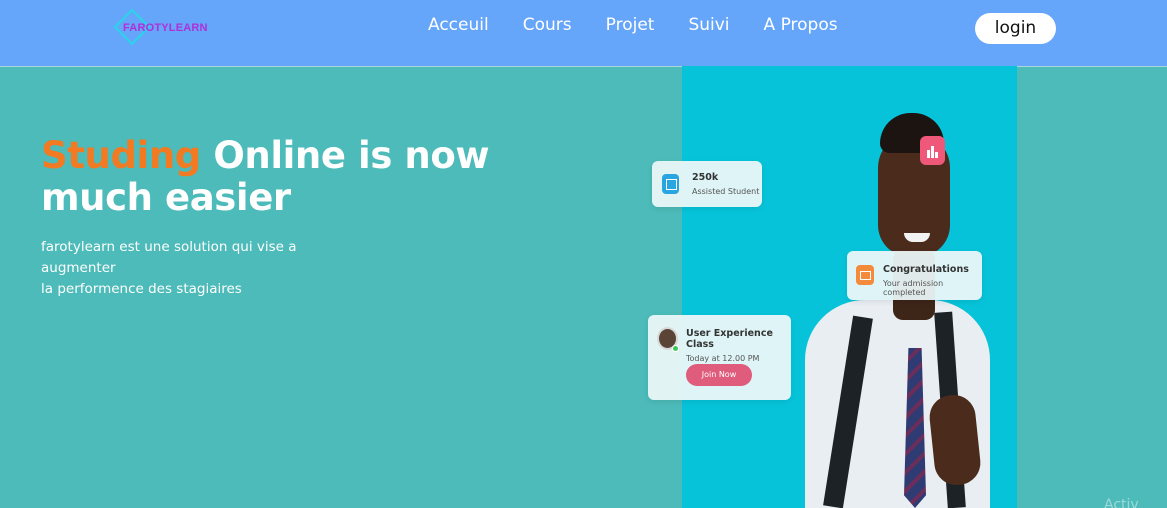 The image size is (1167, 508). What do you see at coordinates (932, 150) in the screenshot?
I see `bar-chart-icon` at bounding box center [932, 150].